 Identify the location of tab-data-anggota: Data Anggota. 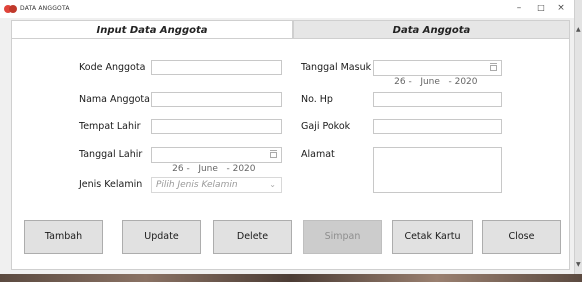
(431, 29).